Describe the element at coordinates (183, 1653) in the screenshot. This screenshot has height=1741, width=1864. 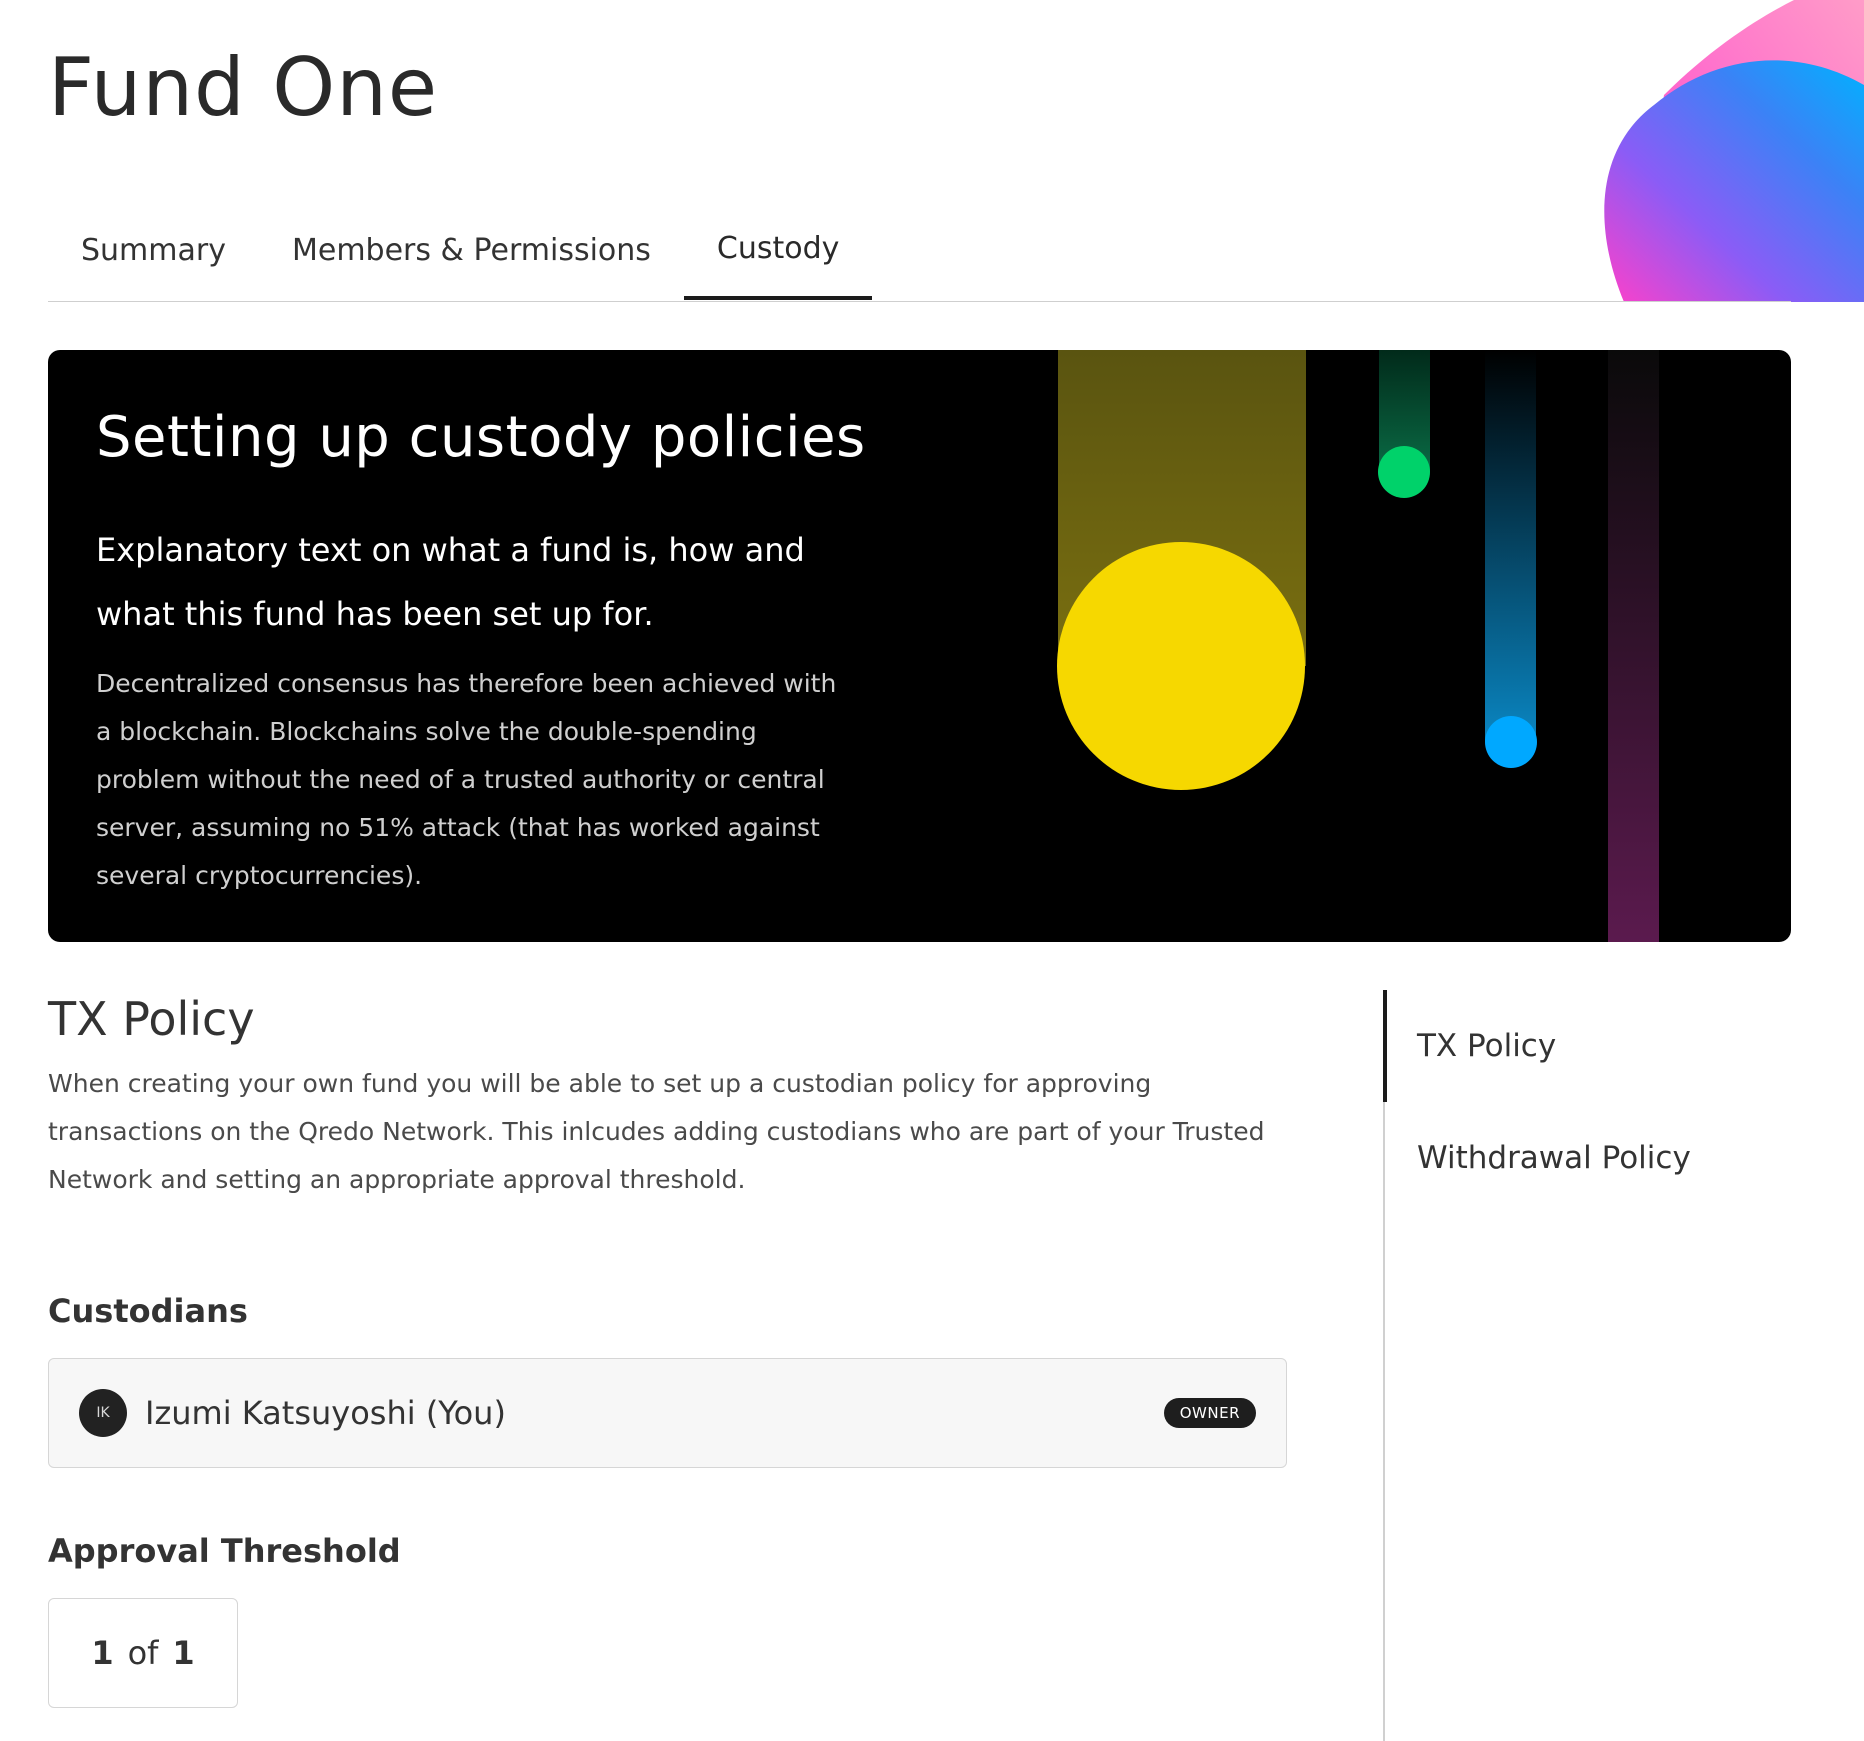
I see `threshold-total: 1` at that location.